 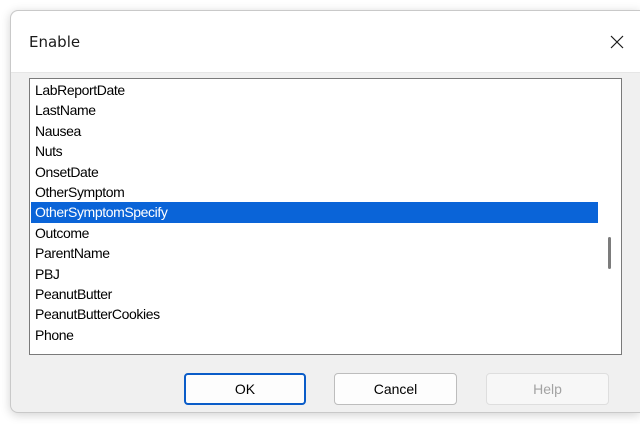 What do you see at coordinates (325, 42) in the screenshot?
I see `title-bar: Enable` at bounding box center [325, 42].